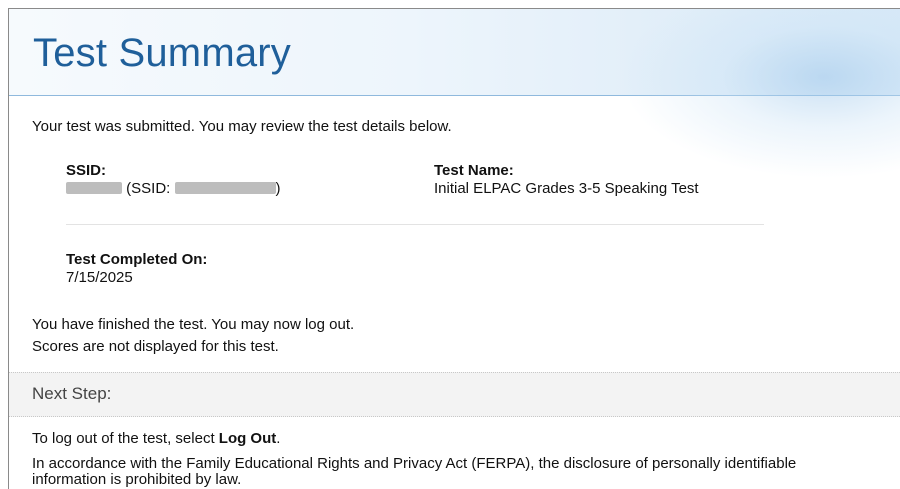 This screenshot has height=489, width=900. I want to click on ssid-field: SSID: (SSID: ), so click(173, 180).